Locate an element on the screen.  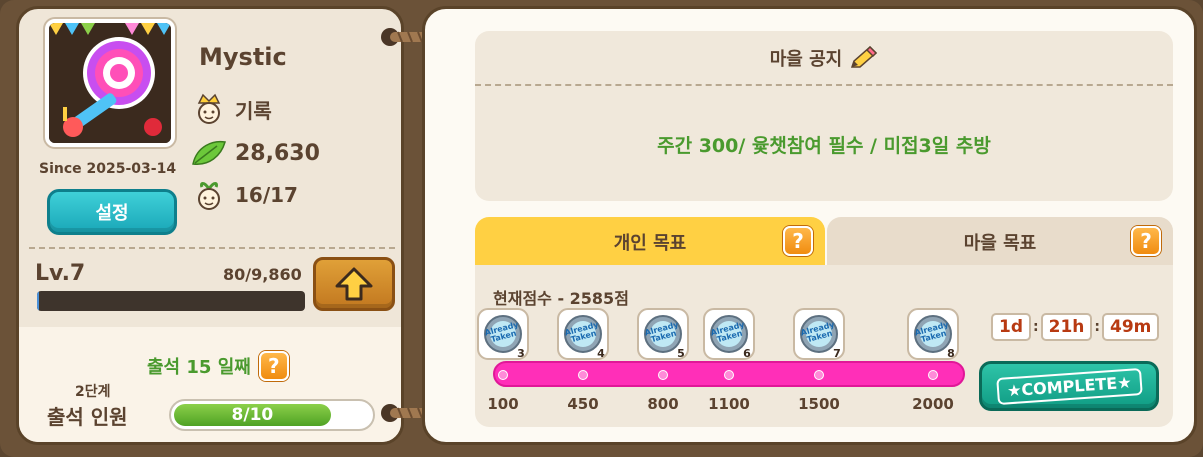
badge-number: 5 is located at coordinates (681, 353).